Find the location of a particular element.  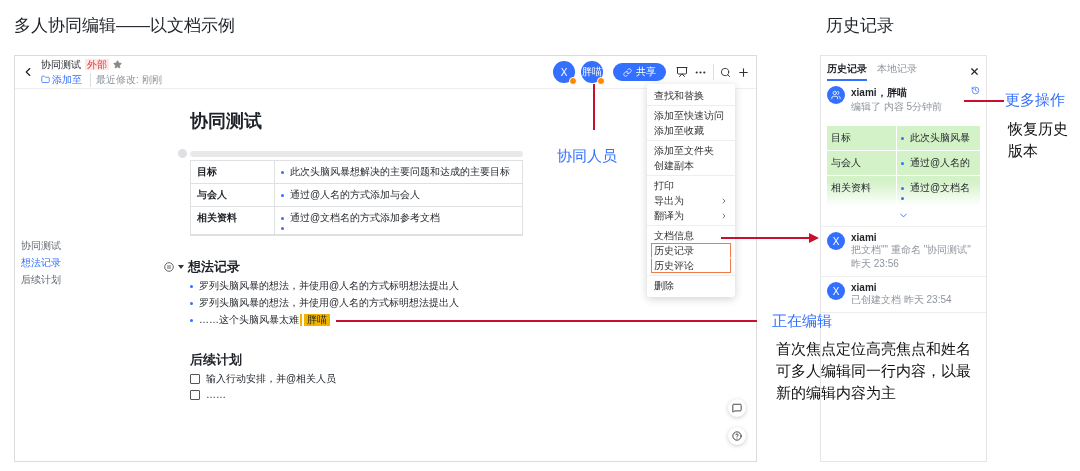

collaborator-avatar: X is located at coordinates (564, 72).